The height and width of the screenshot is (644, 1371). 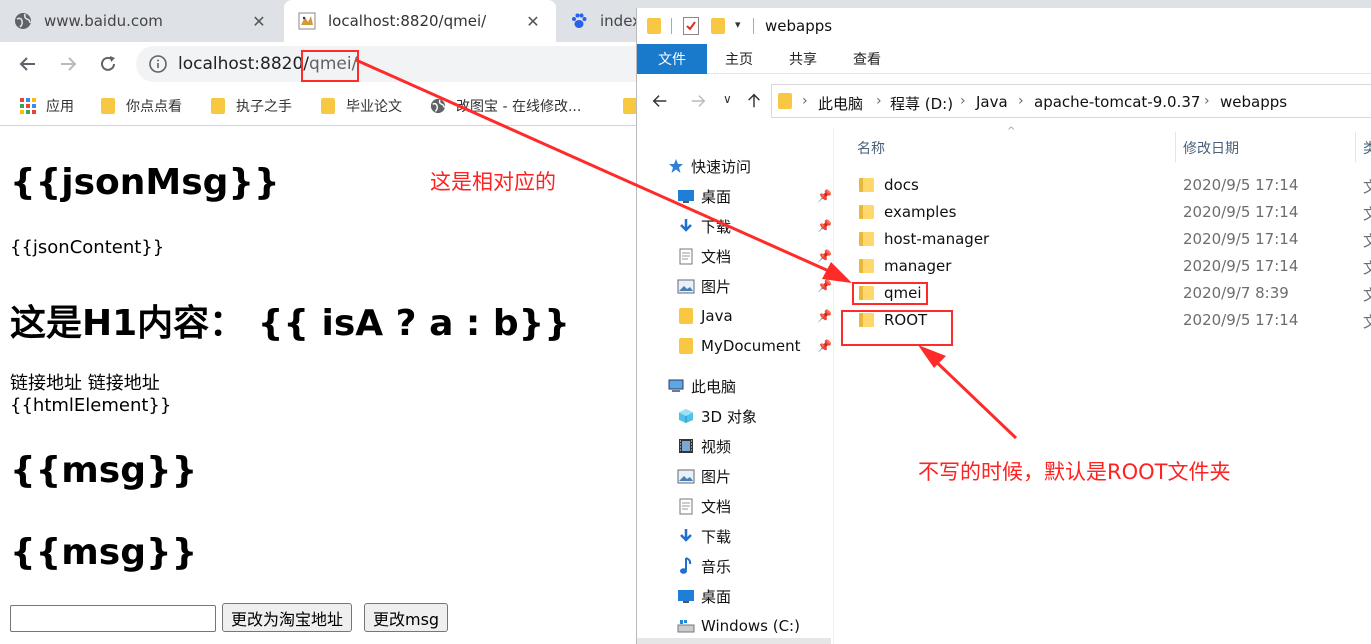 I want to click on bookmark-folder: 毕业论文, so click(x=361, y=106).